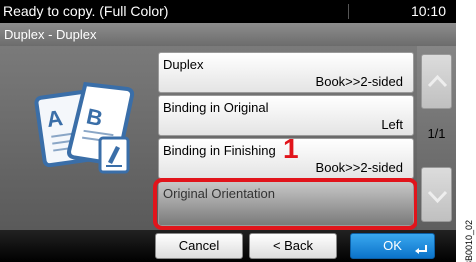 This screenshot has height=262, width=476. I want to click on enter-icon, so click(421, 249).